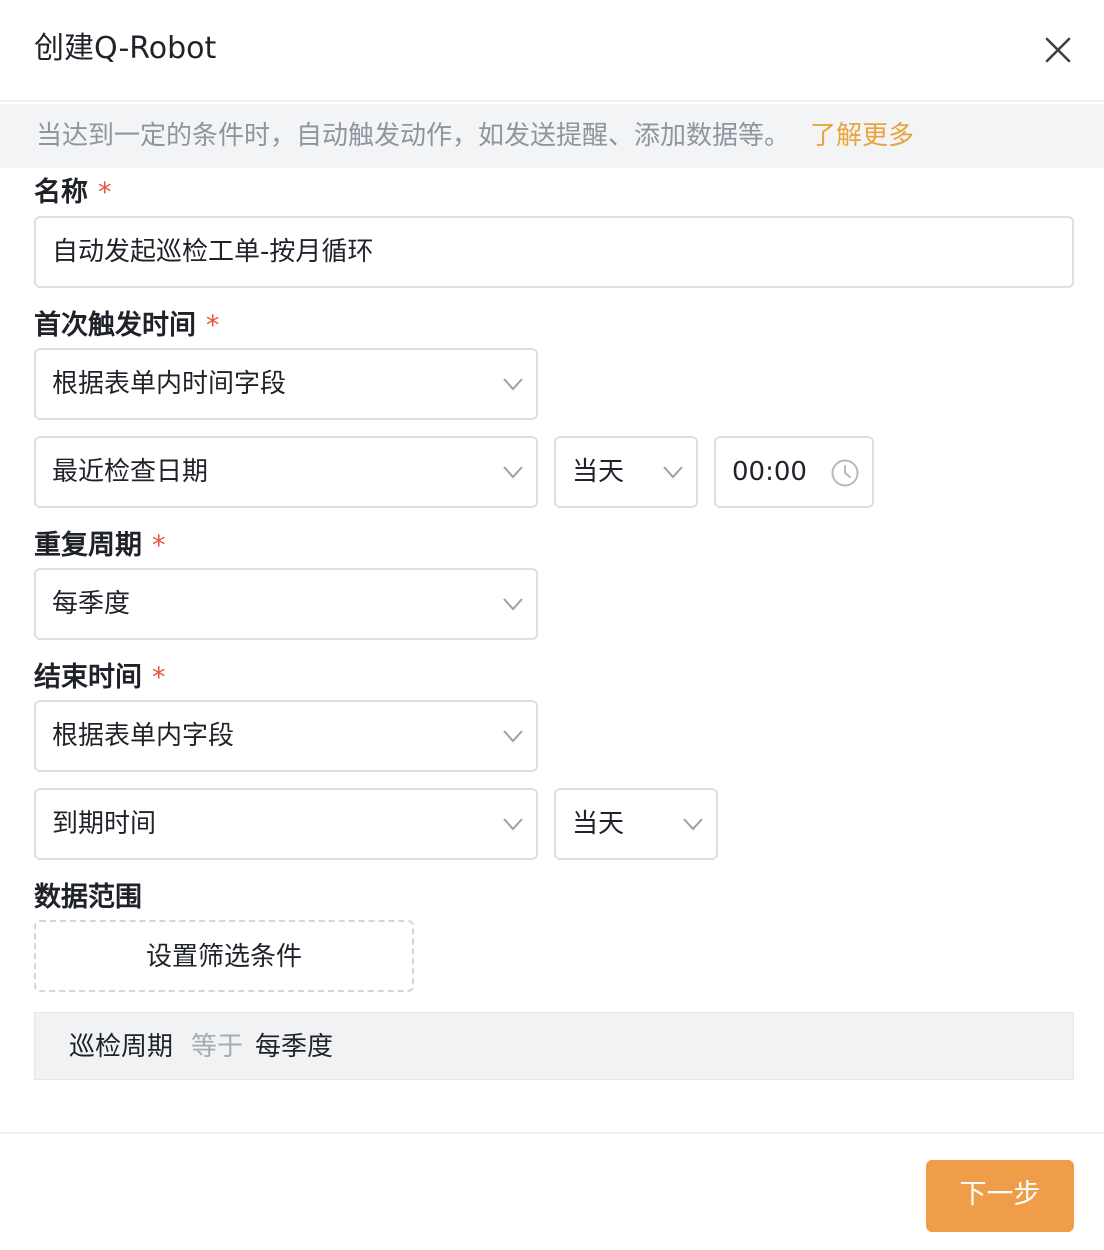 Image resolution: width=1104 pixels, height=1250 pixels. Describe the element at coordinates (217, 1047) in the screenshot. I see `condition-operator: 等于` at that location.